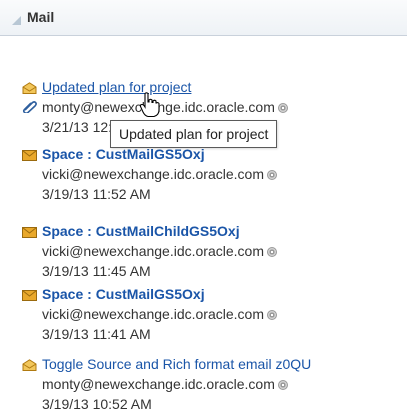  Describe the element at coordinates (203, 18) in the screenshot. I see `mail-panel-header: Mail` at that location.